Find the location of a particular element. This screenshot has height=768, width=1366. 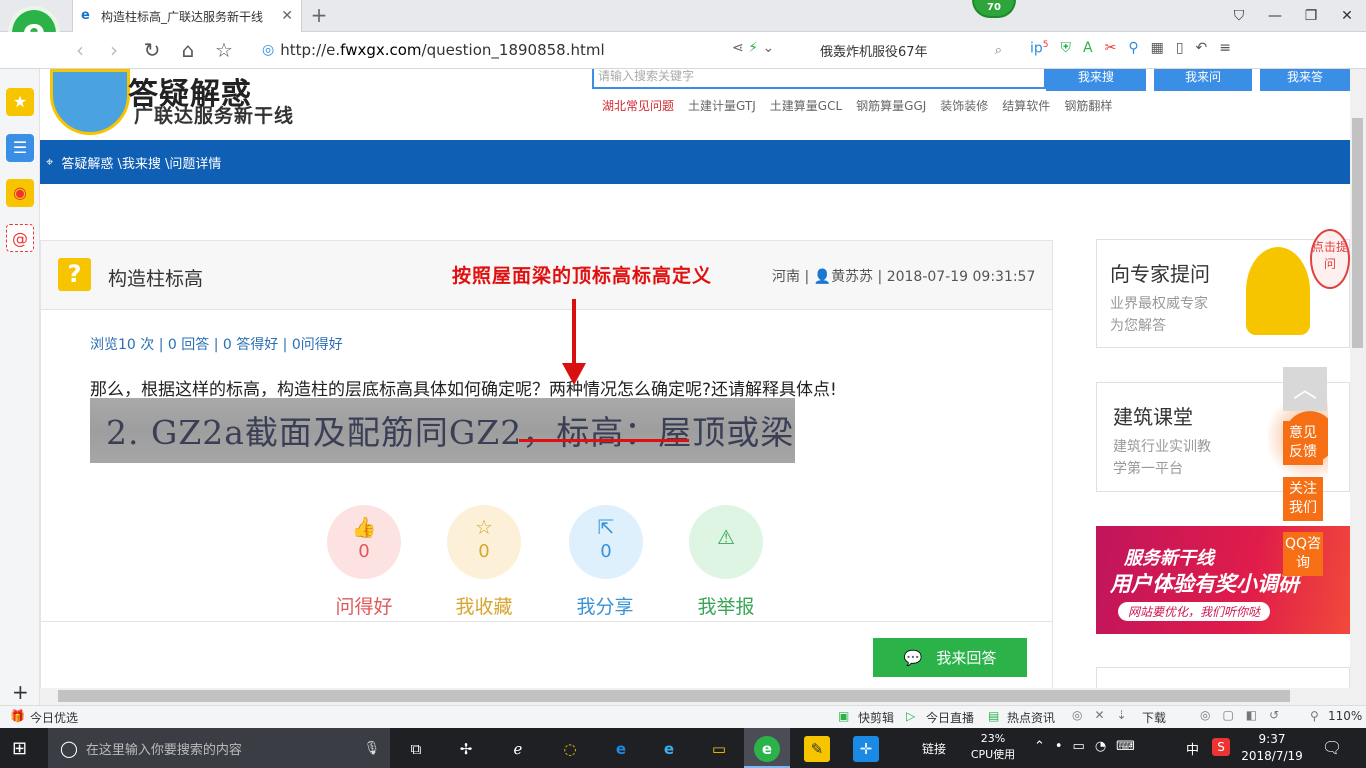

app-fan-icon: ✢ is located at coordinates (466, 749).